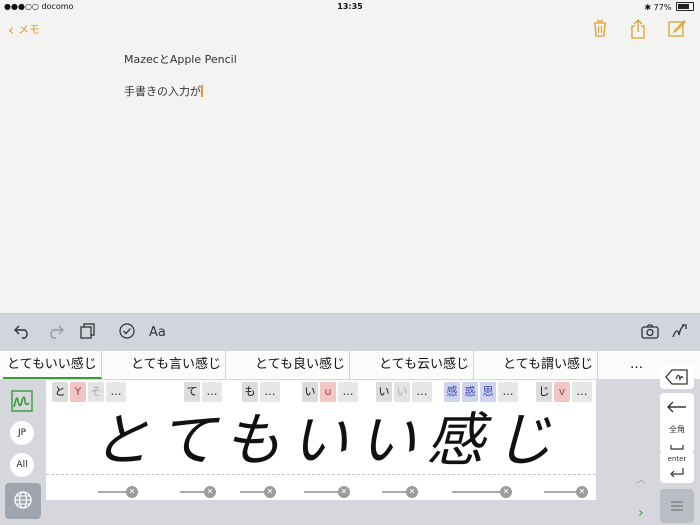 The height and width of the screenshot is (525, 700). I want to click on segment-char: 惑, so click(470, 392).